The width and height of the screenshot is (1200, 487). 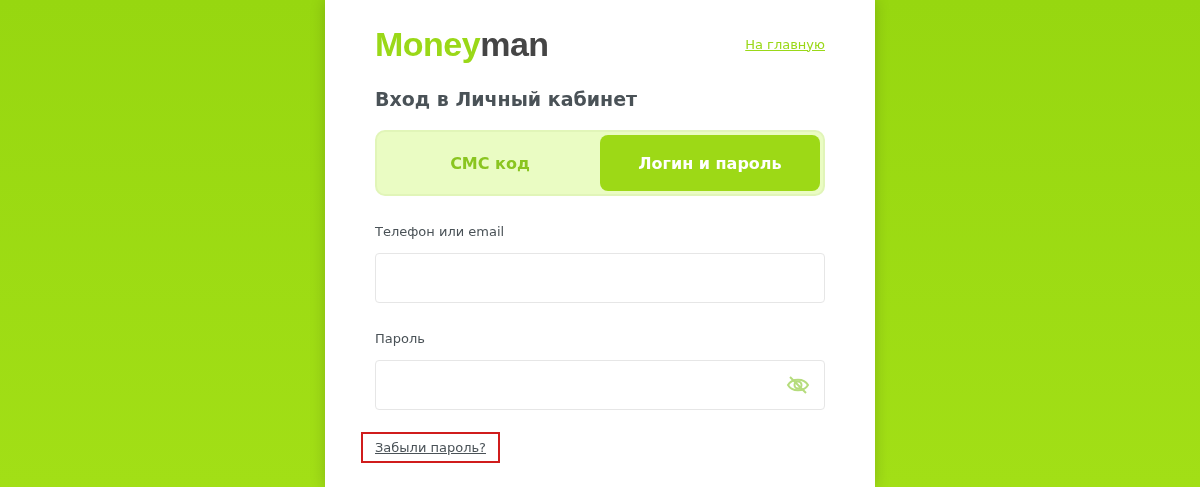 What do you see at coordinates (490, 163) in the screenshot?
I see `tab: СМС код` at bounding box center [490, 163].